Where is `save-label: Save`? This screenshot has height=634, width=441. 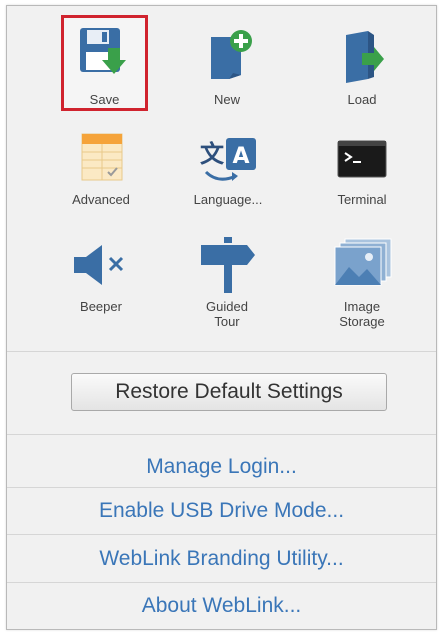 save-label: Save is located at coordinates (104, 99).